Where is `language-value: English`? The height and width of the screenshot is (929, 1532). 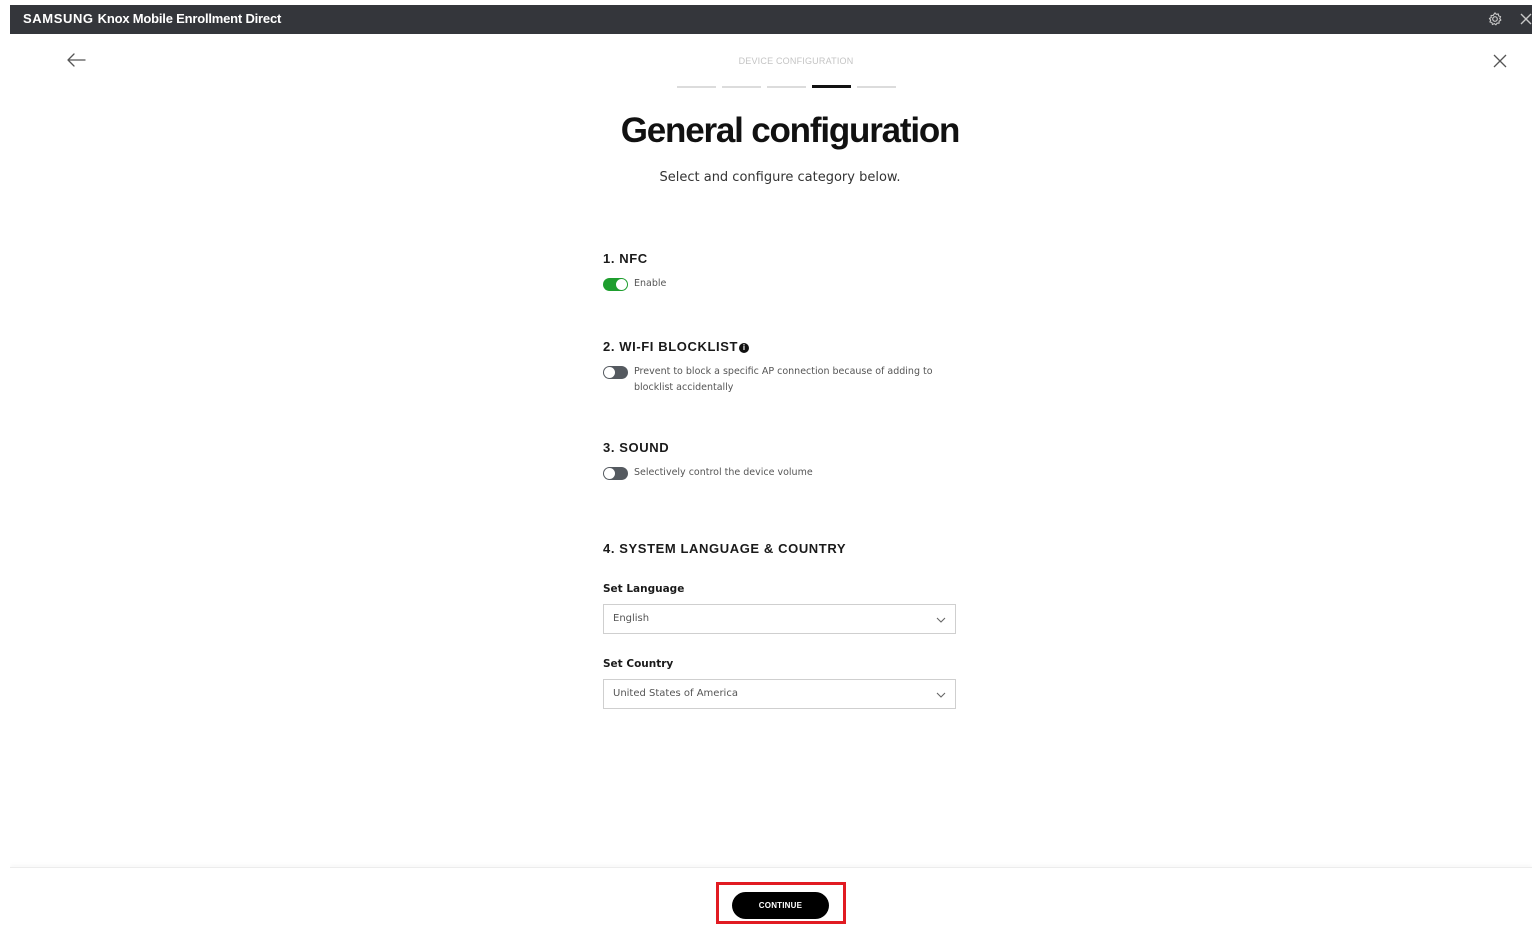
language-value: English is located at coordinates (631, 618).